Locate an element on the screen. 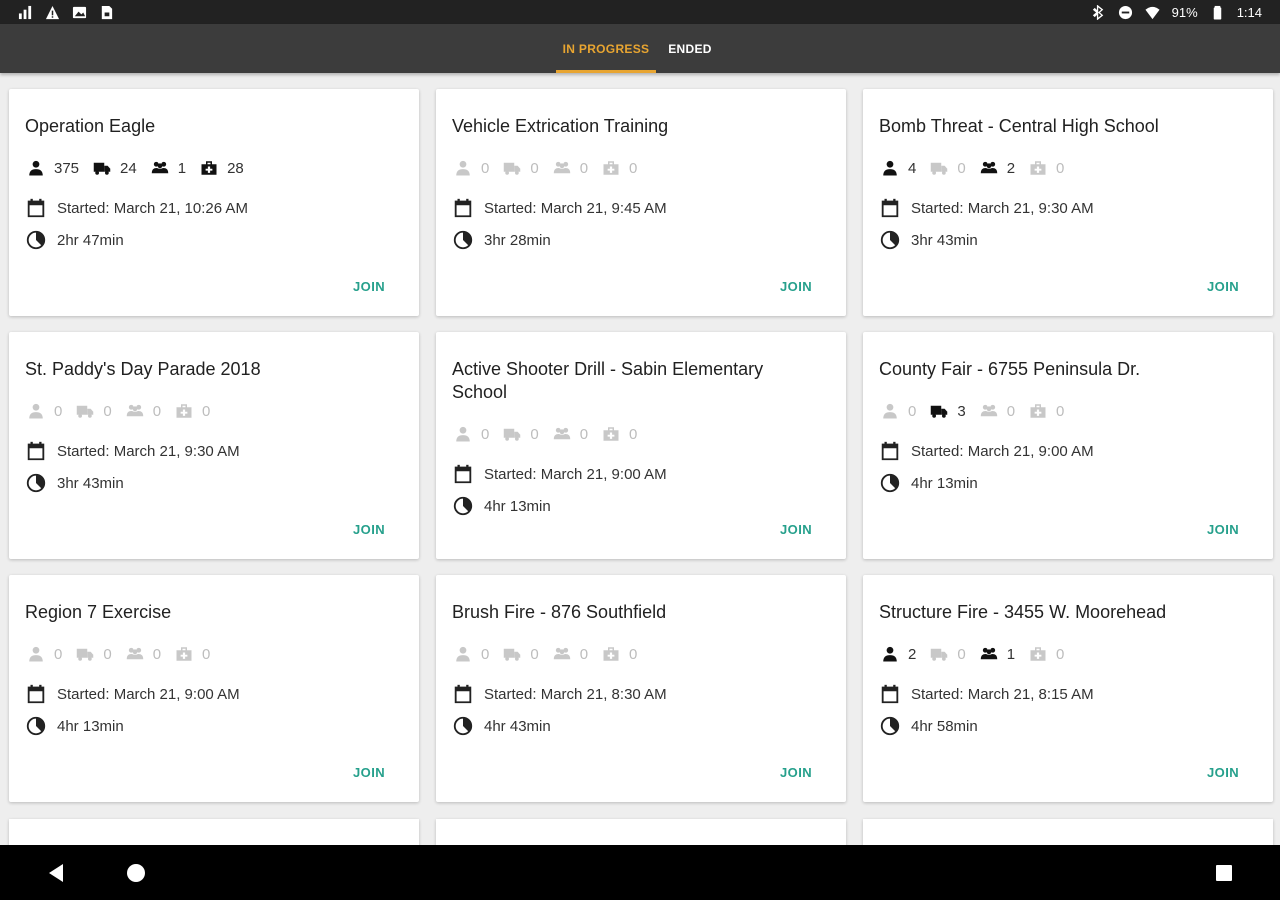 The width and height of the screenshot is (1280, 900). card-title: Bomb Threat - Central High School is located at coordinates (1019, 126).